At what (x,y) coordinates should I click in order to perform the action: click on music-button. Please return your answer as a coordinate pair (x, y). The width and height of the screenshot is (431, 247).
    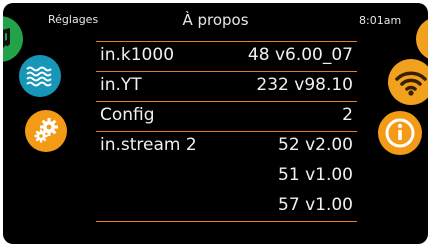
    Looking at the image, I should click on (13, 39).